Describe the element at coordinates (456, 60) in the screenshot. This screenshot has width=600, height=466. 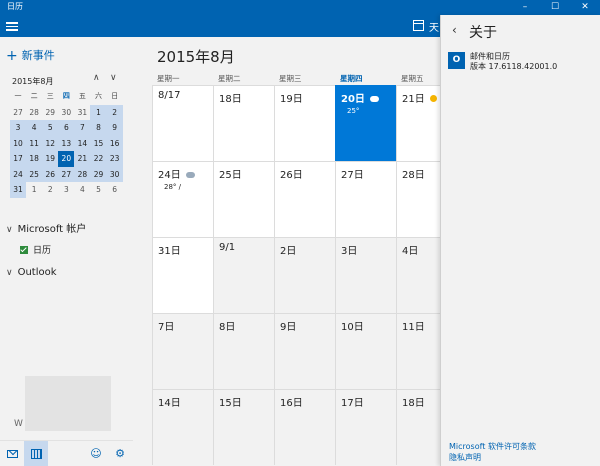
I see `outlook-logo-icon: O` at that location.